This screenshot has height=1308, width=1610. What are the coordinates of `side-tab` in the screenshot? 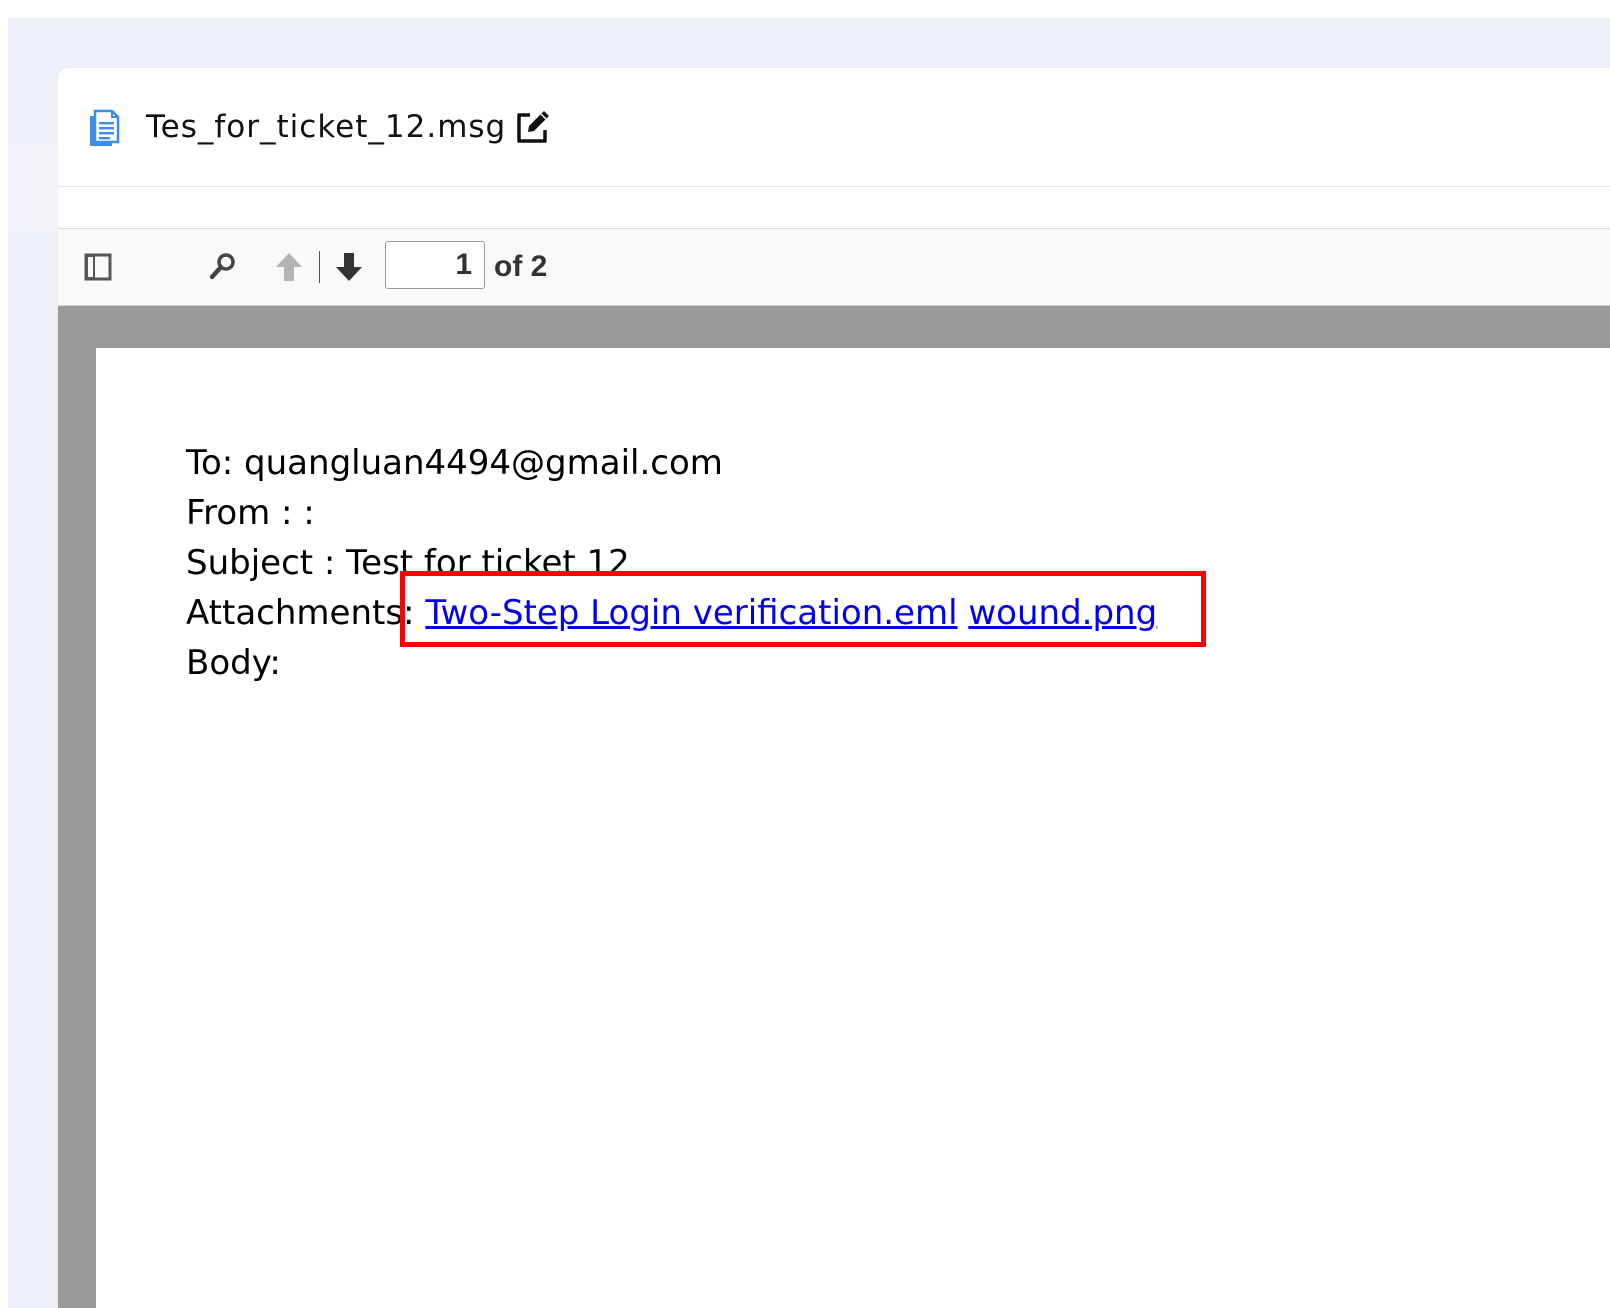 It's located at (33, 188).